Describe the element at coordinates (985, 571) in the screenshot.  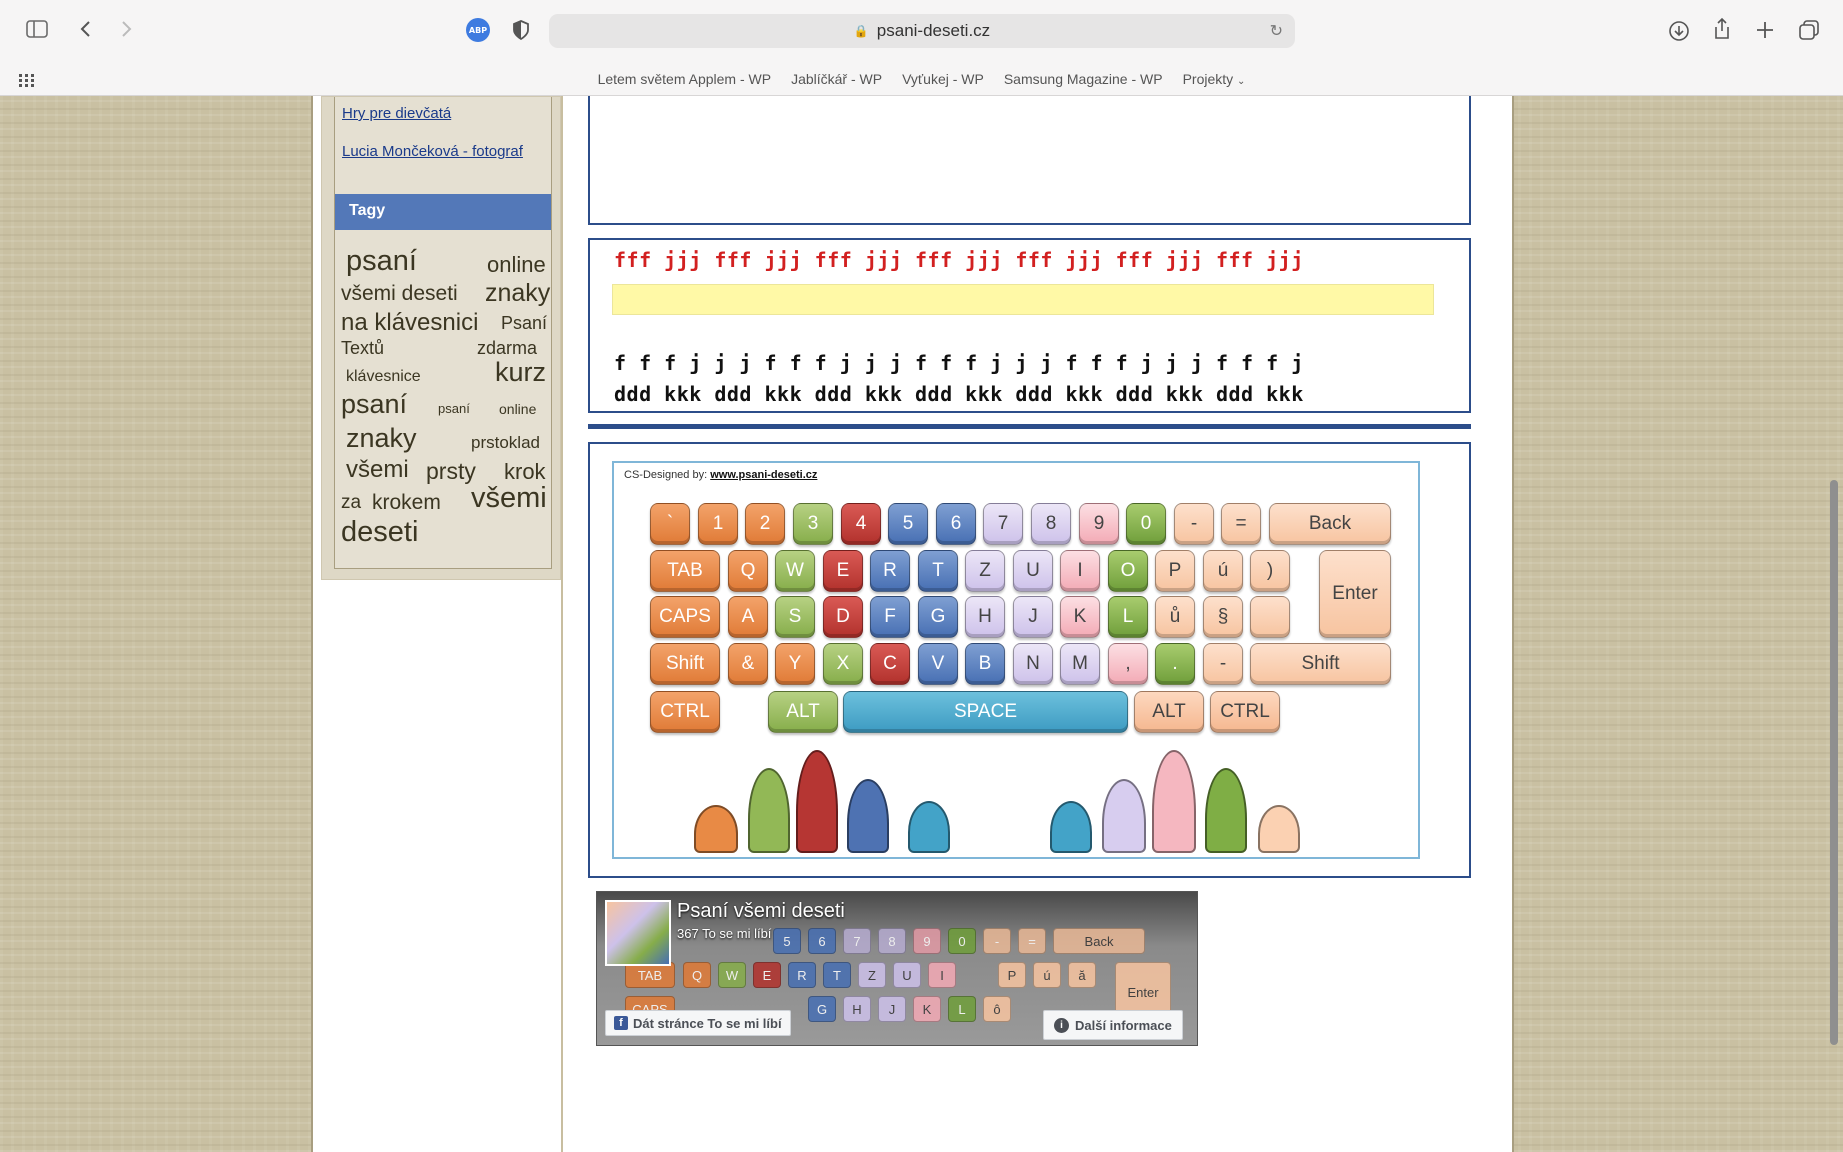
I see `key: Z` at that location.